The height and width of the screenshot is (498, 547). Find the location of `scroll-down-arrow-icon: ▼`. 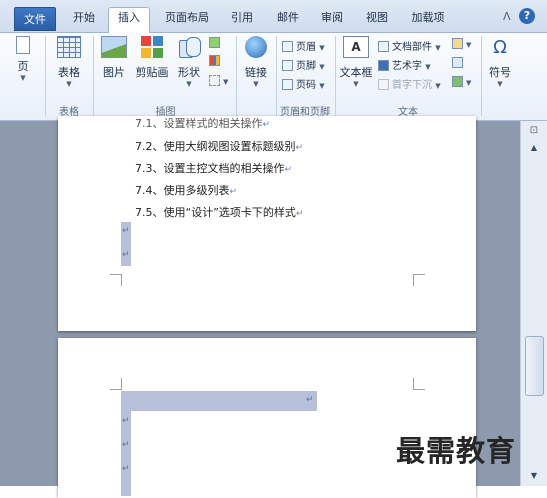

scroll-down-arrow-icon: ▼ is located at coordinates (534, 476).